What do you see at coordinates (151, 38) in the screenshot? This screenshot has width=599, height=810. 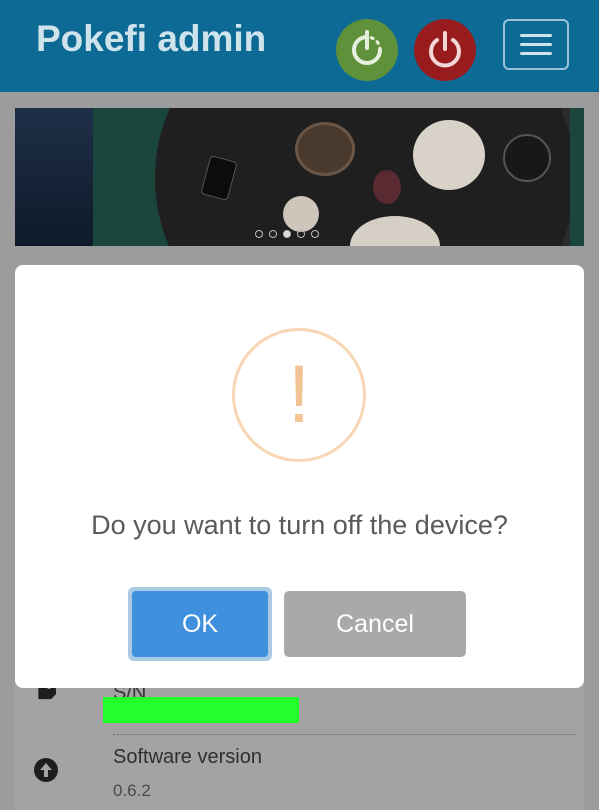 I see `app-title: Pokefi admin` at bounding box center [151, 38].